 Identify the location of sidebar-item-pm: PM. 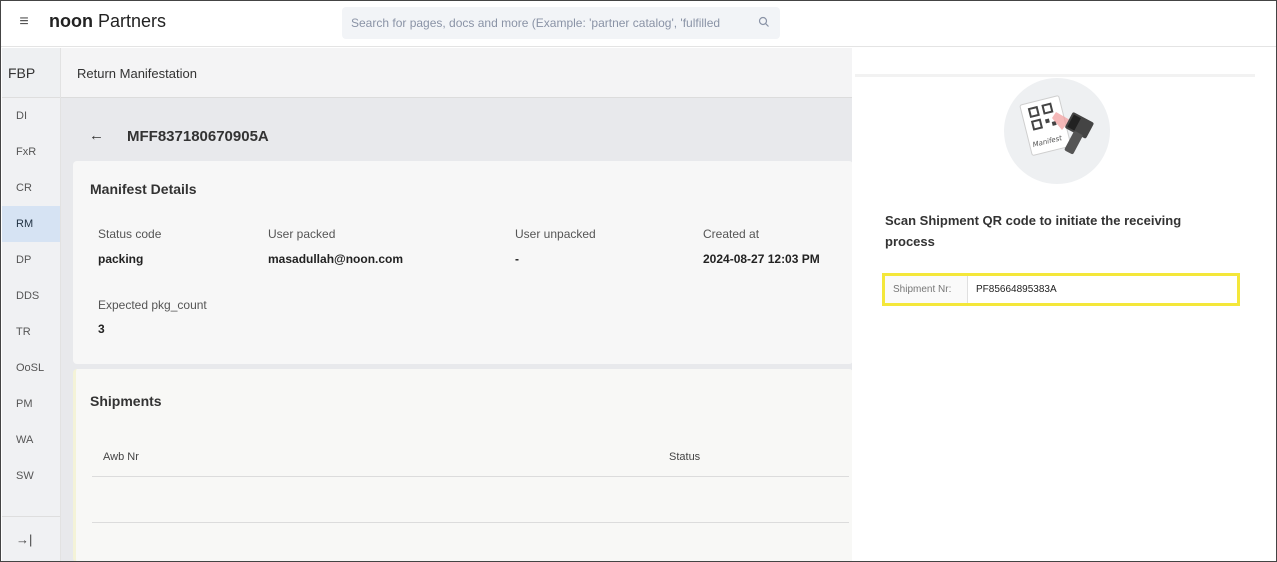
(31, 404).